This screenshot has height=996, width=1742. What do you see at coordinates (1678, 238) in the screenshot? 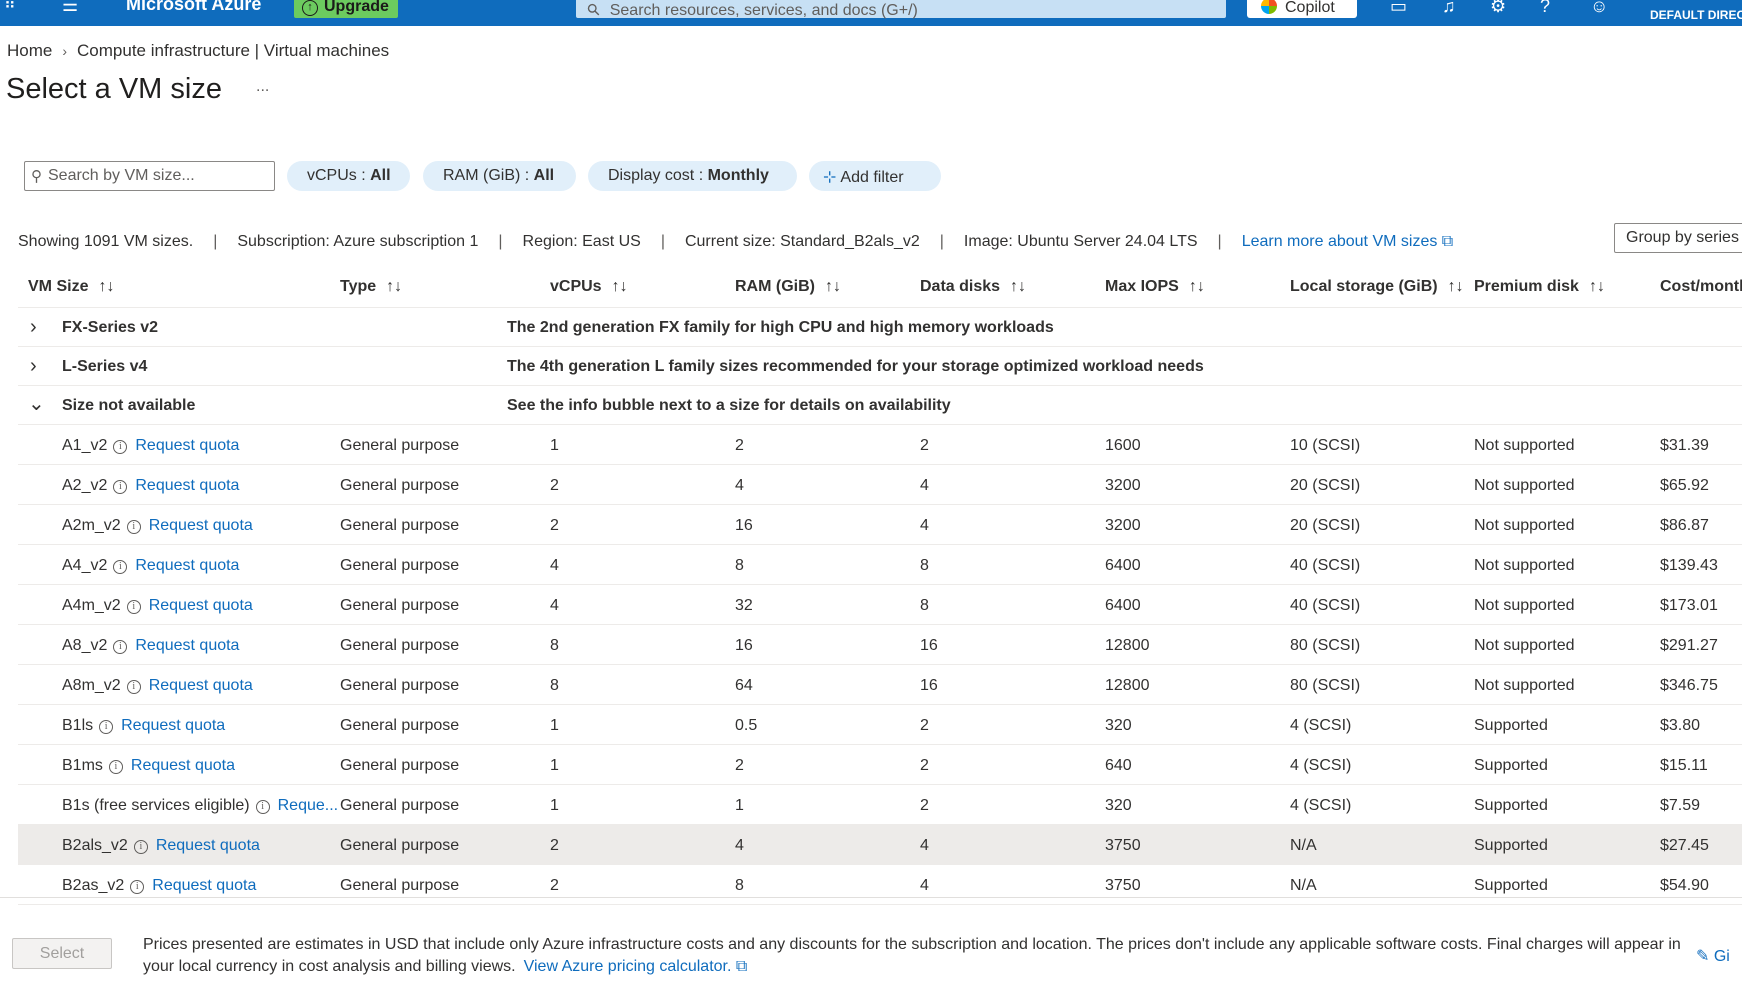
I see `group-by-series-button: Group by series` at bounding box center [1678, 238].